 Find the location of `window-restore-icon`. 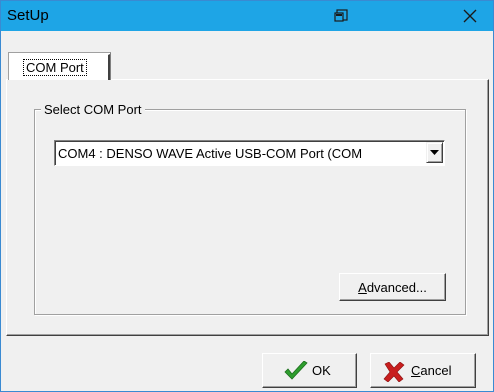

window-restore-icon is located at coordinates (341, 16).